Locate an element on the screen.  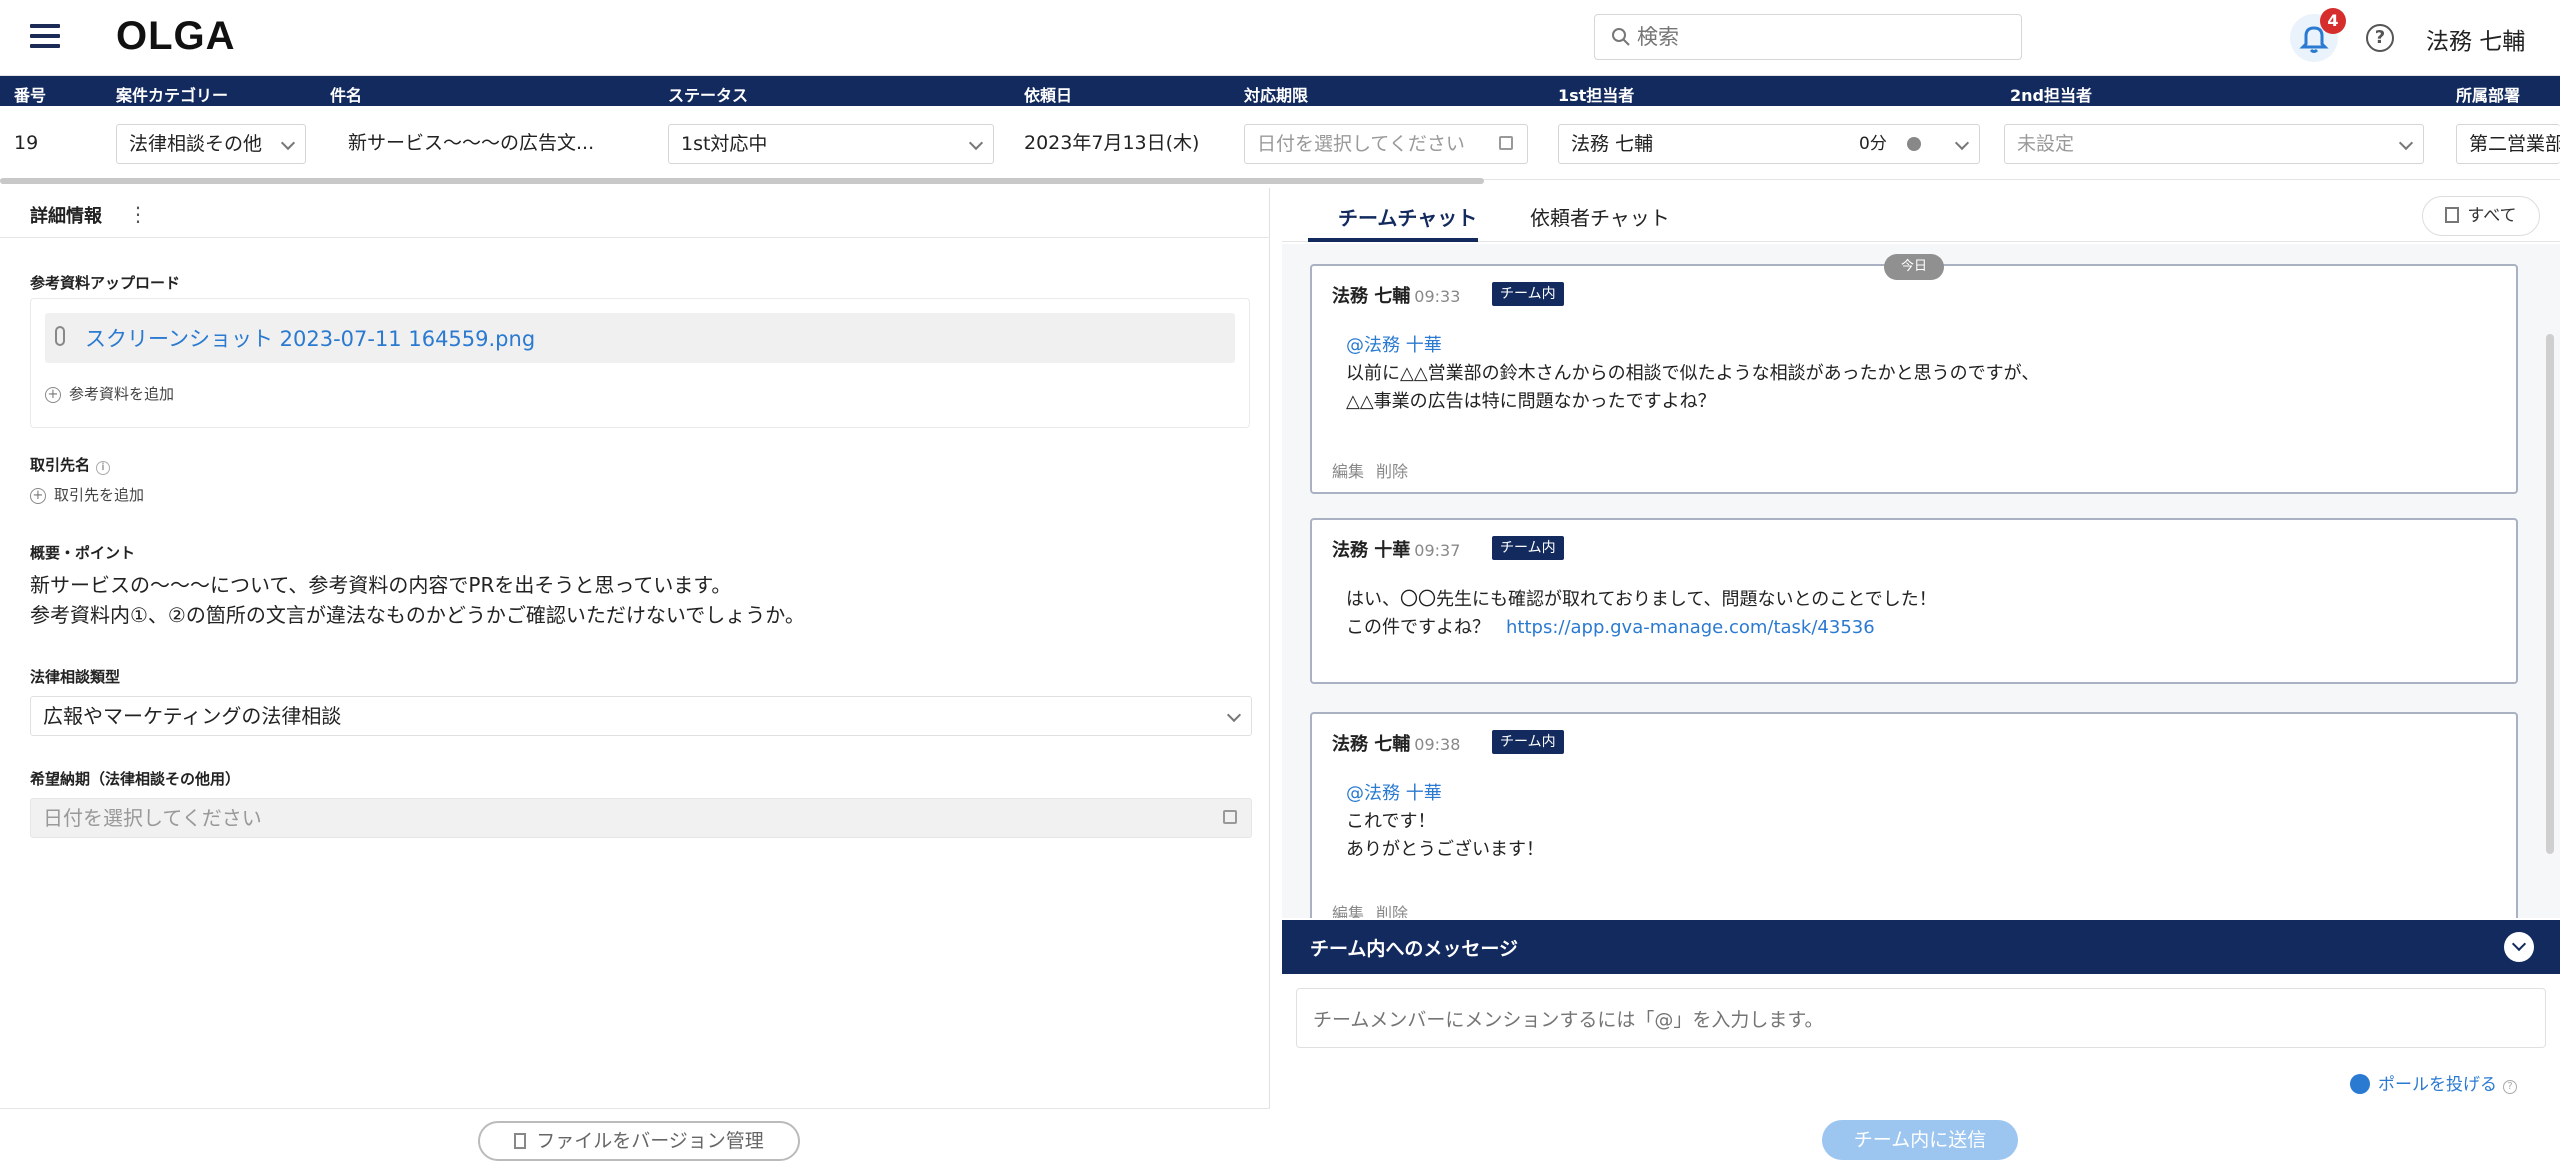
message-composer is located at coordinates (1921, 1018).